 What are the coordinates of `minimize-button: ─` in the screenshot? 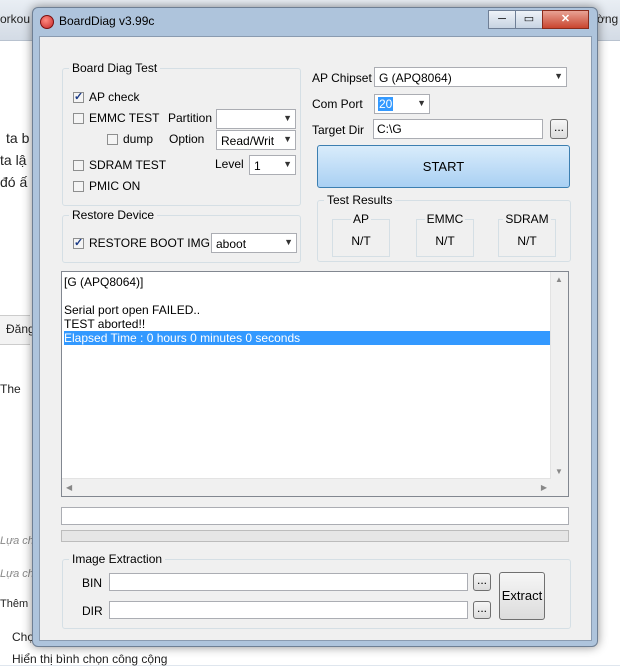 It's located at (502, 19).